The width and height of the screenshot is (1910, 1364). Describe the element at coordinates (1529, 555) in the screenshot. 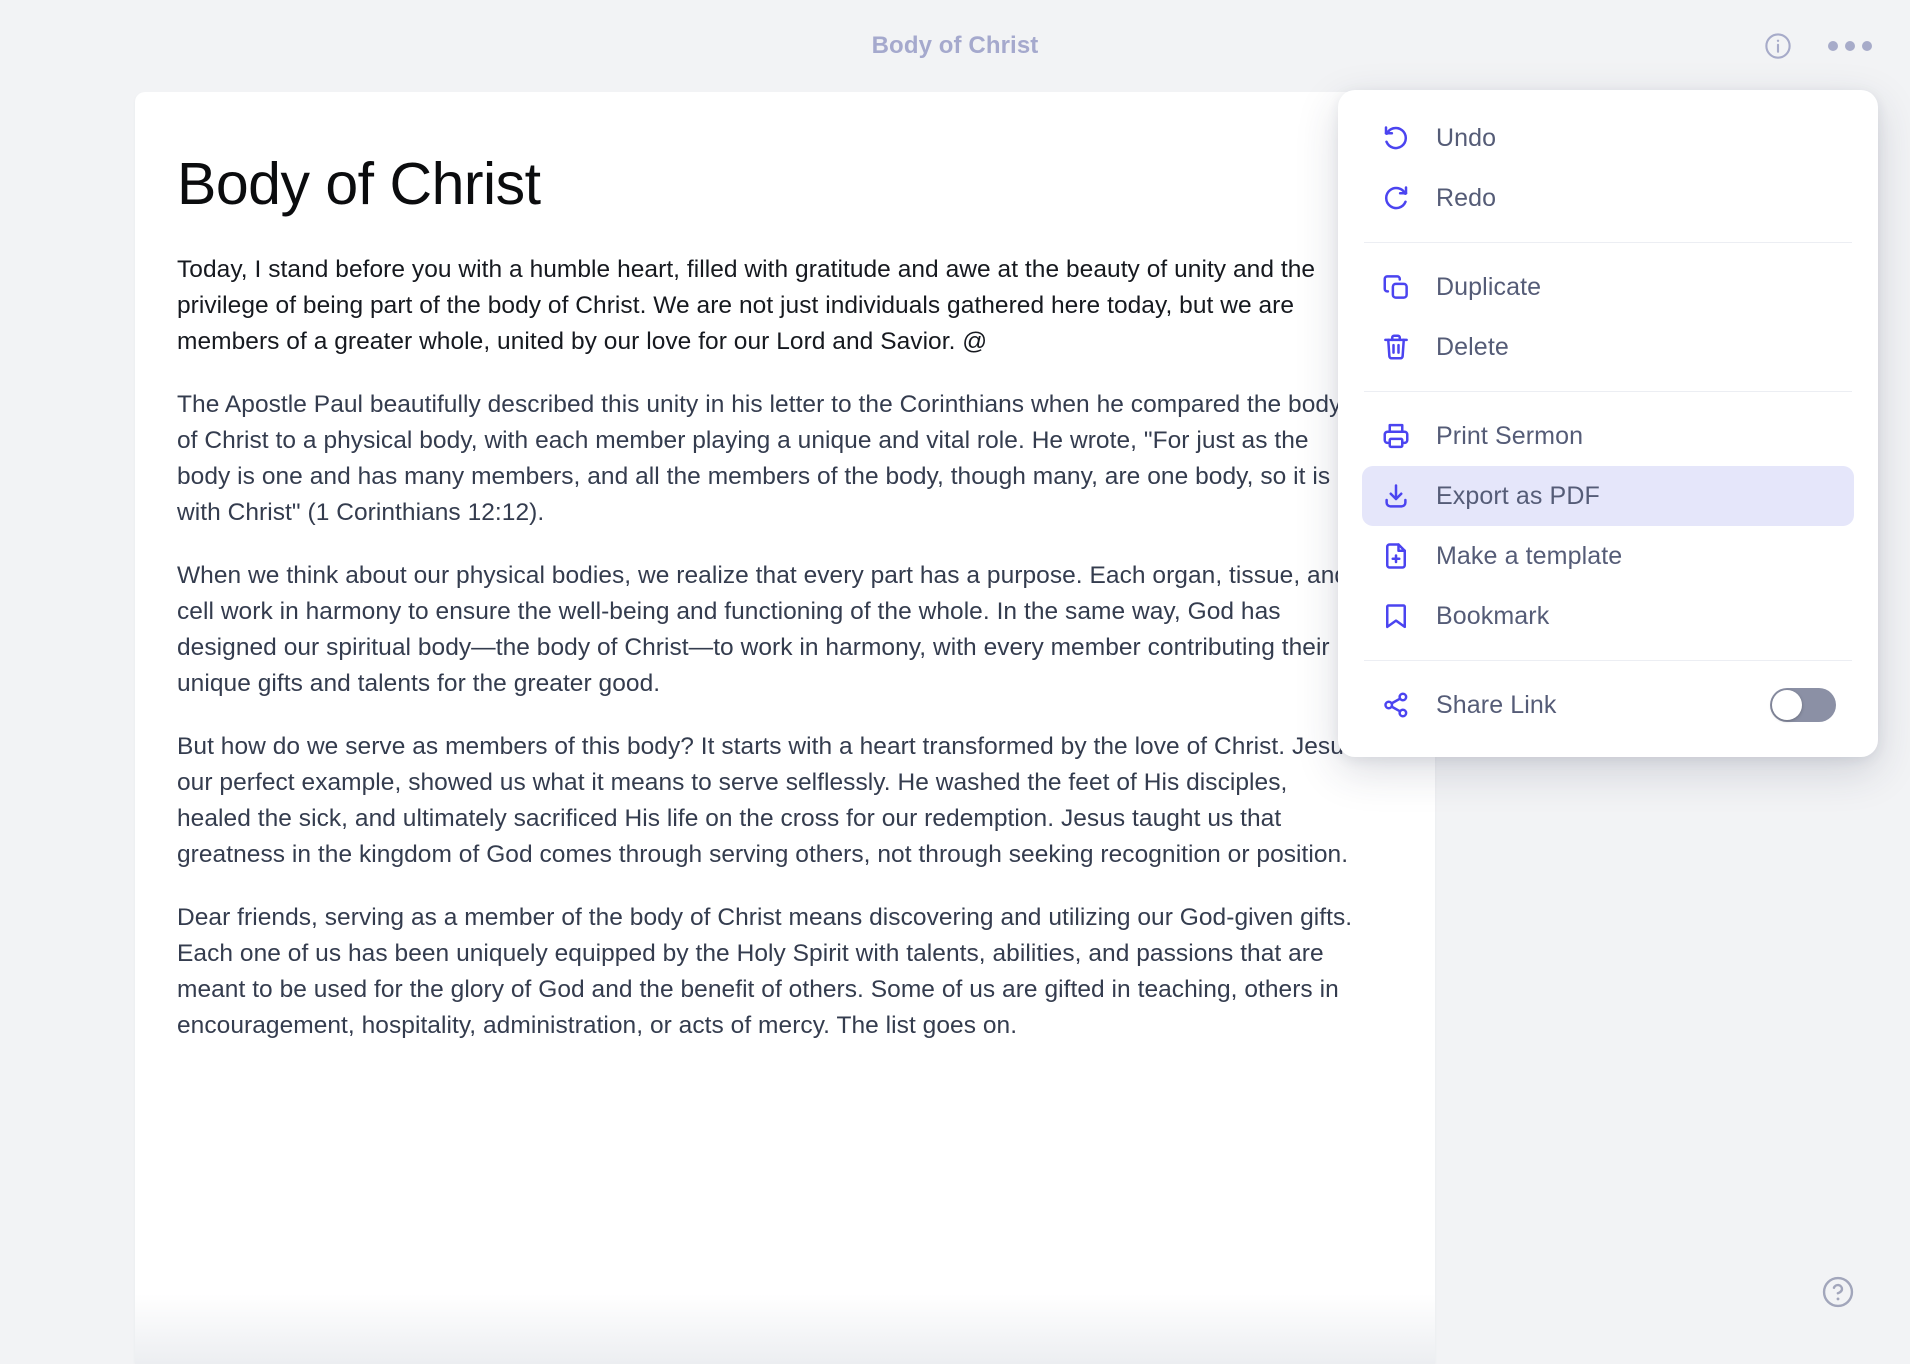

I see `menu-item-label: Make a template` at that location.